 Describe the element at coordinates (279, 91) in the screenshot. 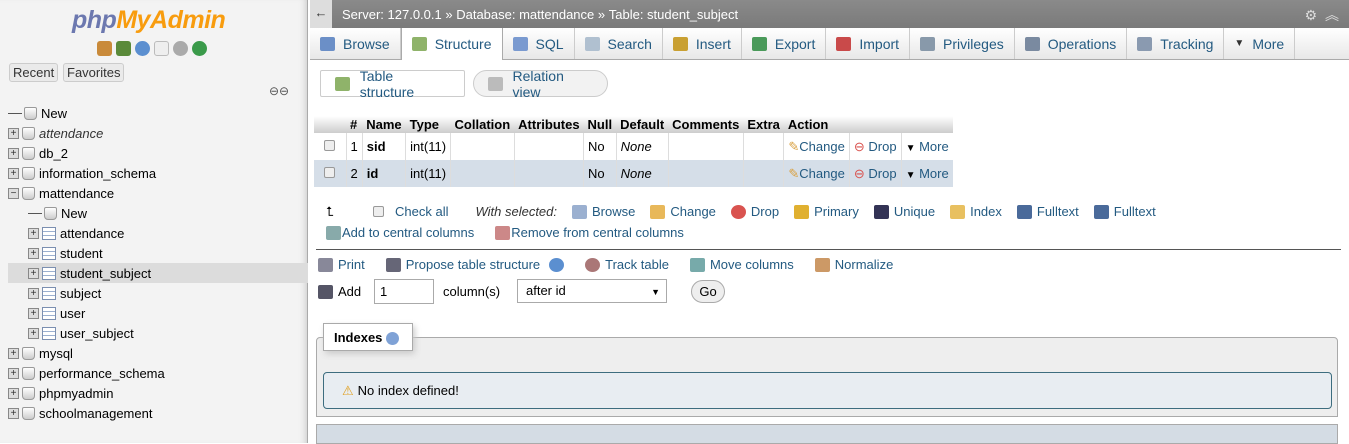

I see `link-with-main-icon: ⊖⊖` at that location.